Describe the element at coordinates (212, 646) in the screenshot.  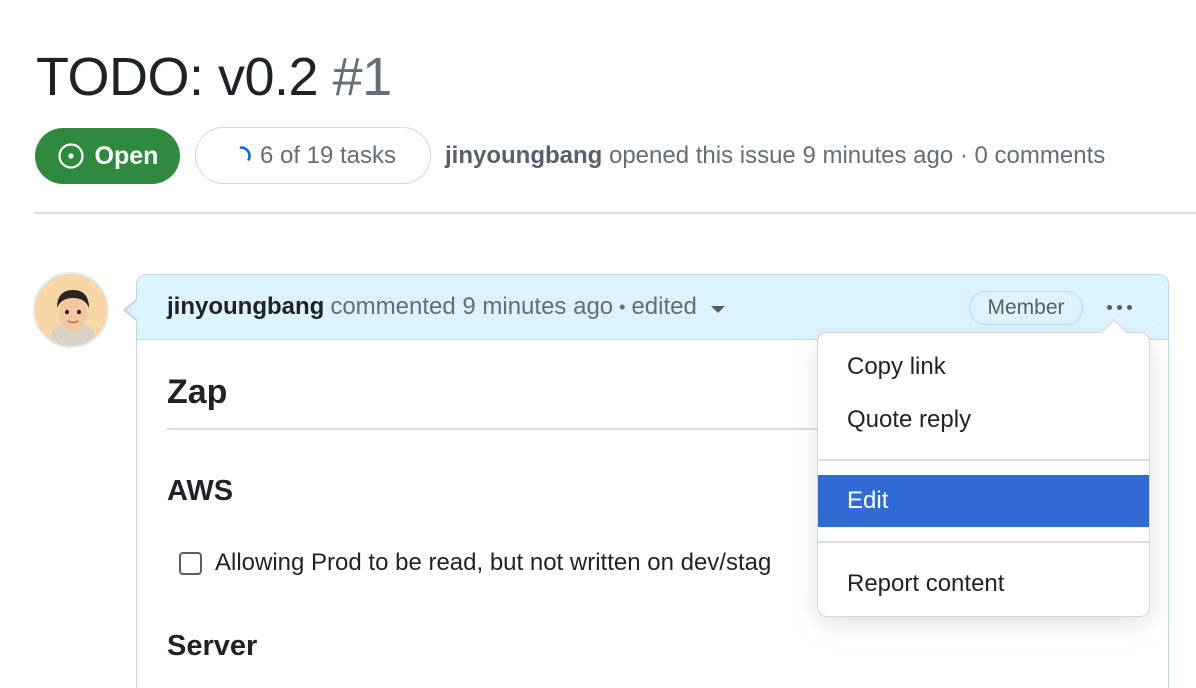
I see `comment-heading-server: Server` at that location.